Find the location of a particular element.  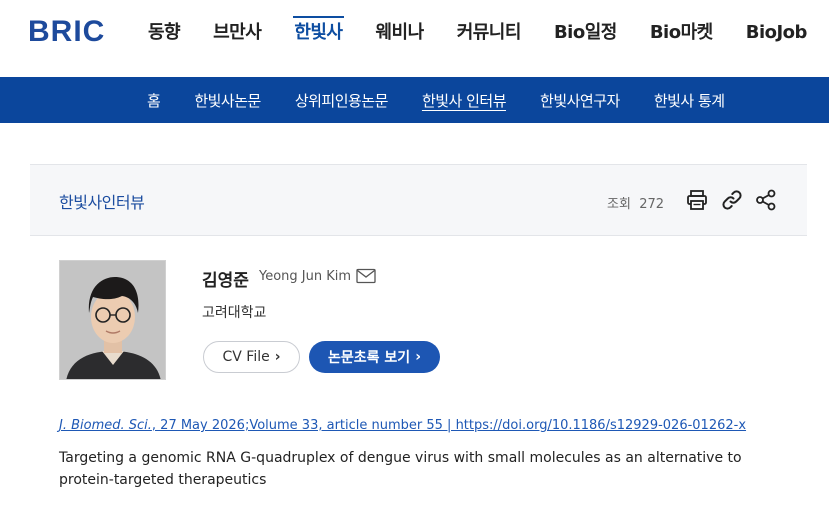

share-icon is located at coordinates (766, 200).